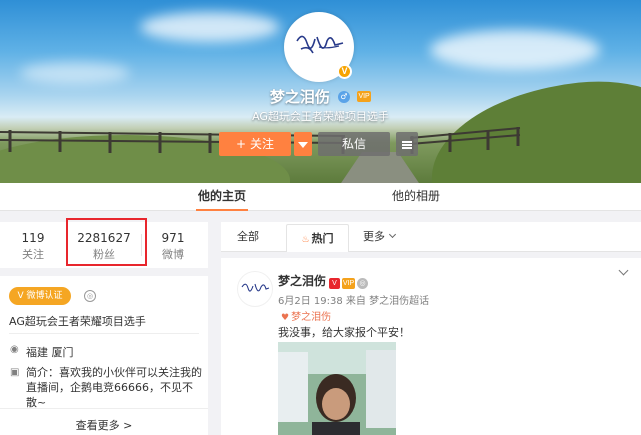 The width and height of the screenshot is (641, 435). Describe the element at coordinates (416, 197) in the screenshot. I see `tab-album: 他的相册` at that location.